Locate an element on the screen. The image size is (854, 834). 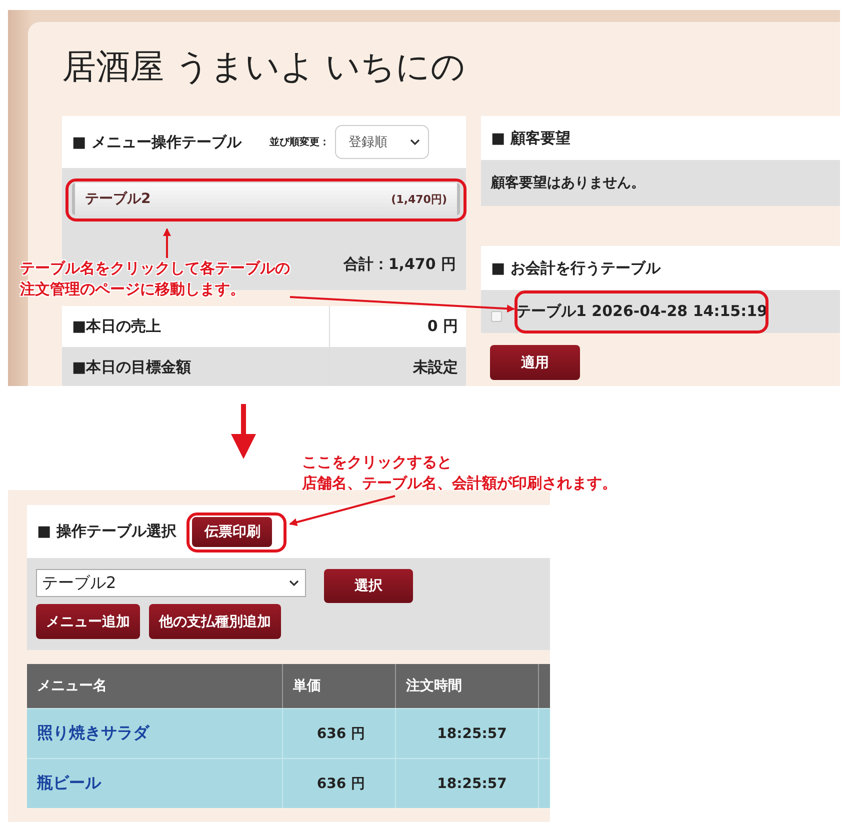
panel-heading: ■ 操作テーブル選択 is located at coordinates (106, 531).